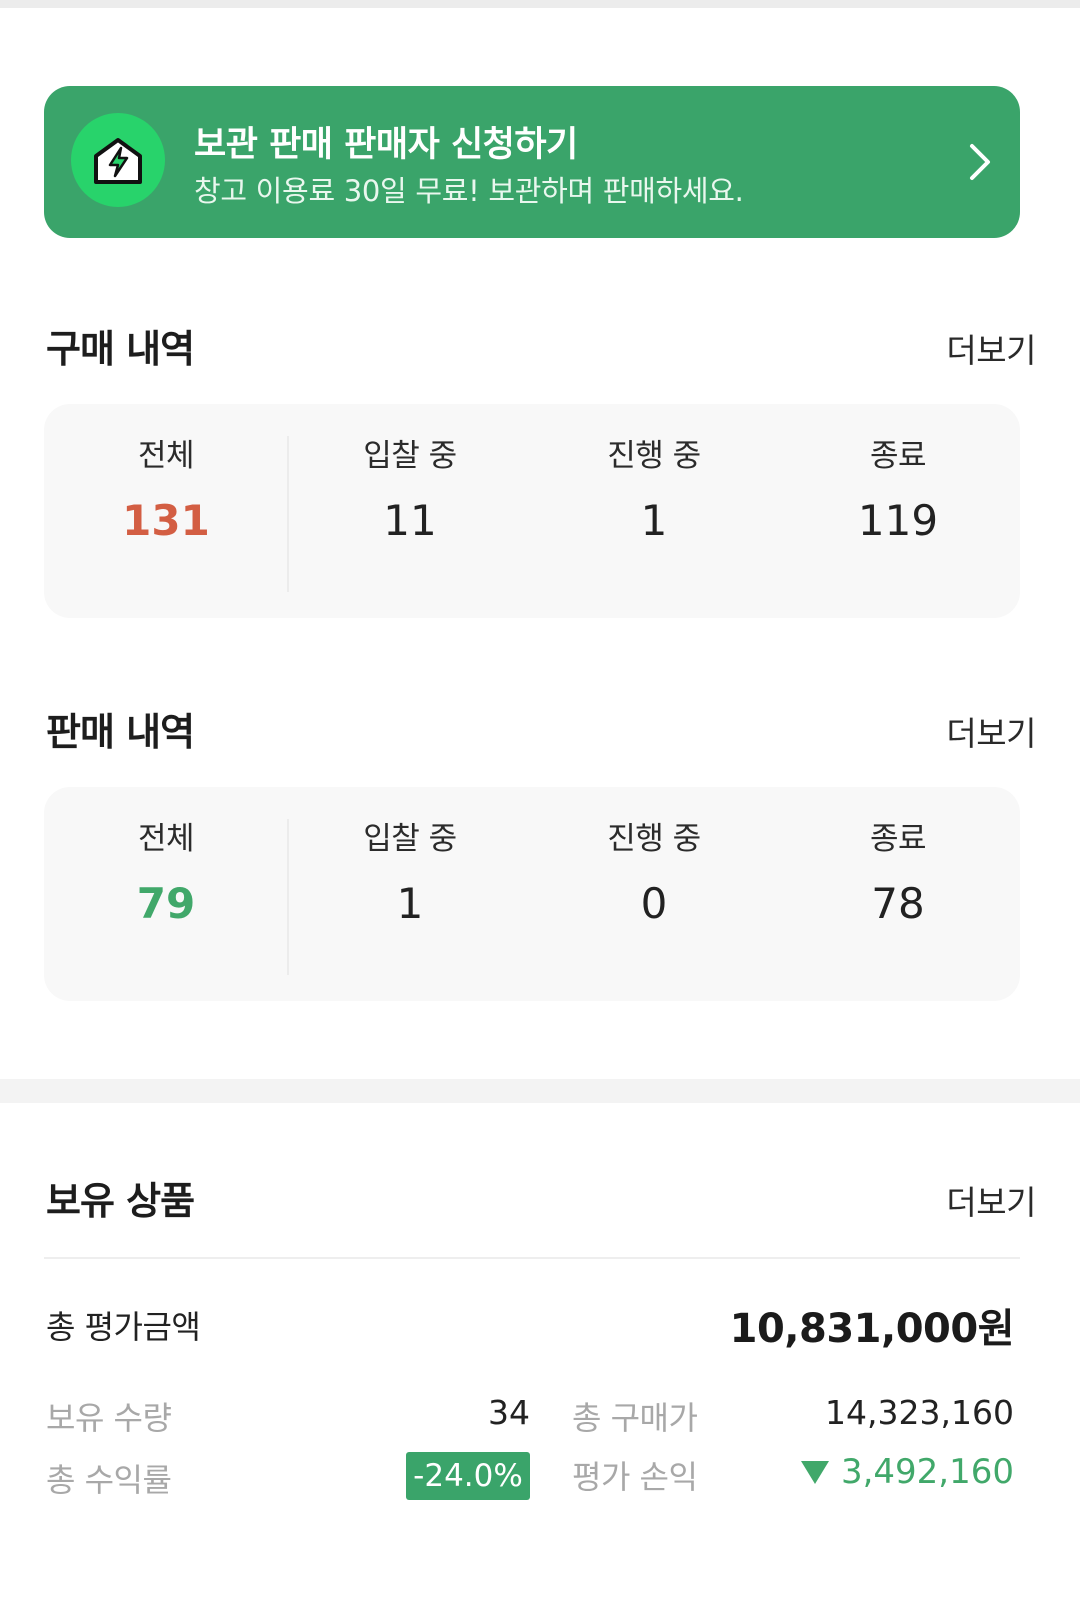 This screenshot has height=1597, width=1080. I want to click on sales-stats-card: 전체 79 입찰 중 1 진행 중 0 종료 78, so click(532, 894).